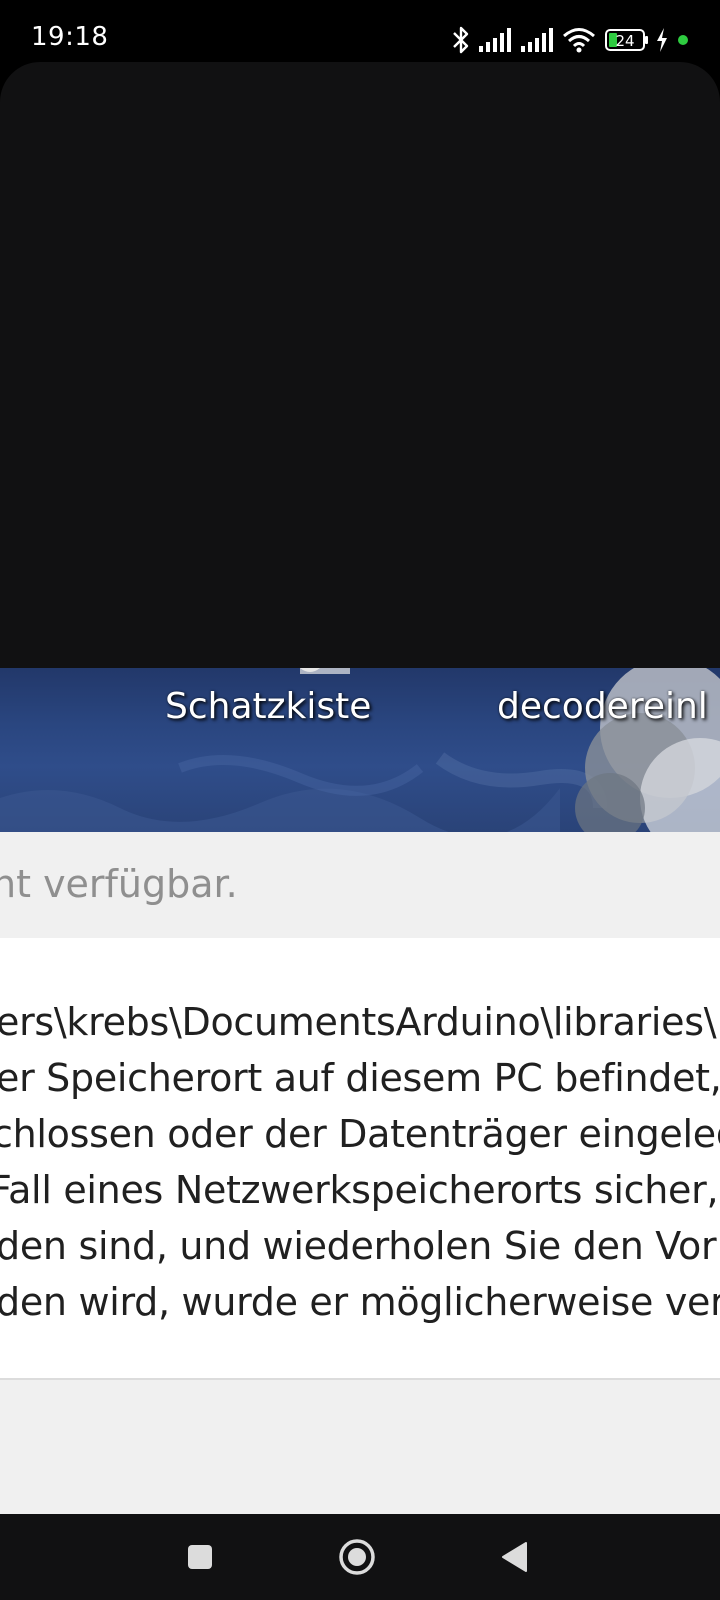 This screenshot has height=1600, width=720. I want to click on back-icon, so click(514, 1557).